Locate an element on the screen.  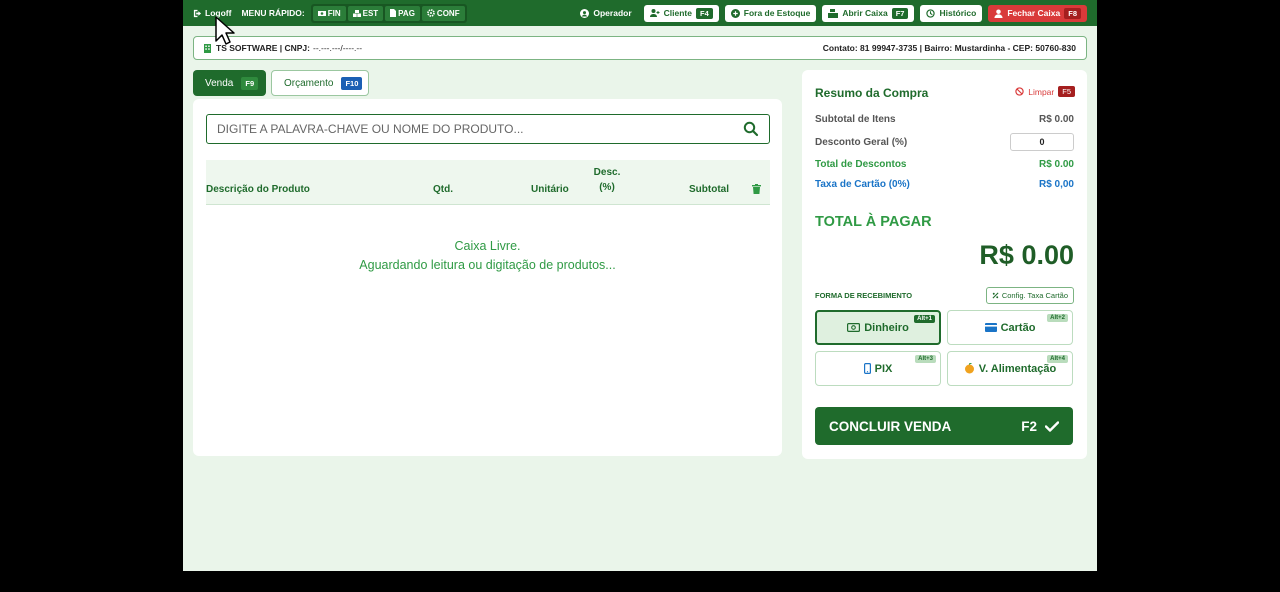
tab-venda: Venda F9 is located at coordinates (229, 83).